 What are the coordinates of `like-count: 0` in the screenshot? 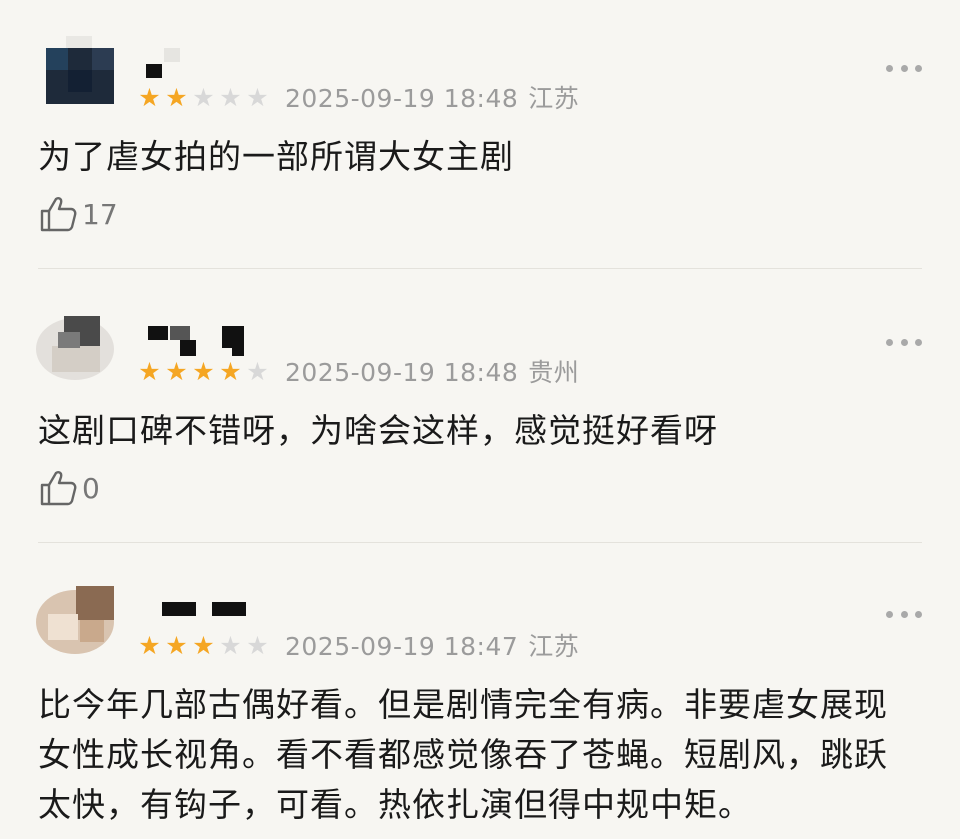 It's located at (91, 488).